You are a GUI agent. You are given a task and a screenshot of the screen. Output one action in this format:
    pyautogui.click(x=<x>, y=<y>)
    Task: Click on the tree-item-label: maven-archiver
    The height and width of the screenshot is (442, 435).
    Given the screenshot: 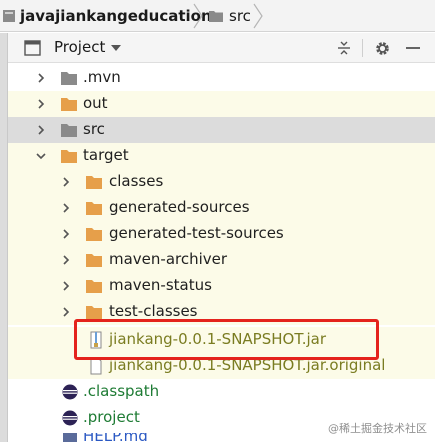 What is the action you would take?
    pyautogui.click(x=168, y=259)
    